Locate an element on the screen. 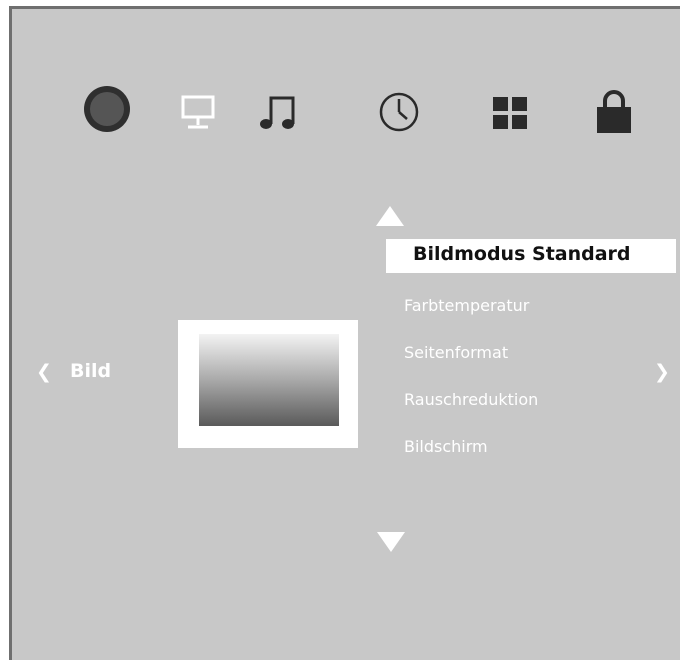 The image size is (686, 666). menu-item-selected: Bildmodus Standard is located at coordinates (531, 256).